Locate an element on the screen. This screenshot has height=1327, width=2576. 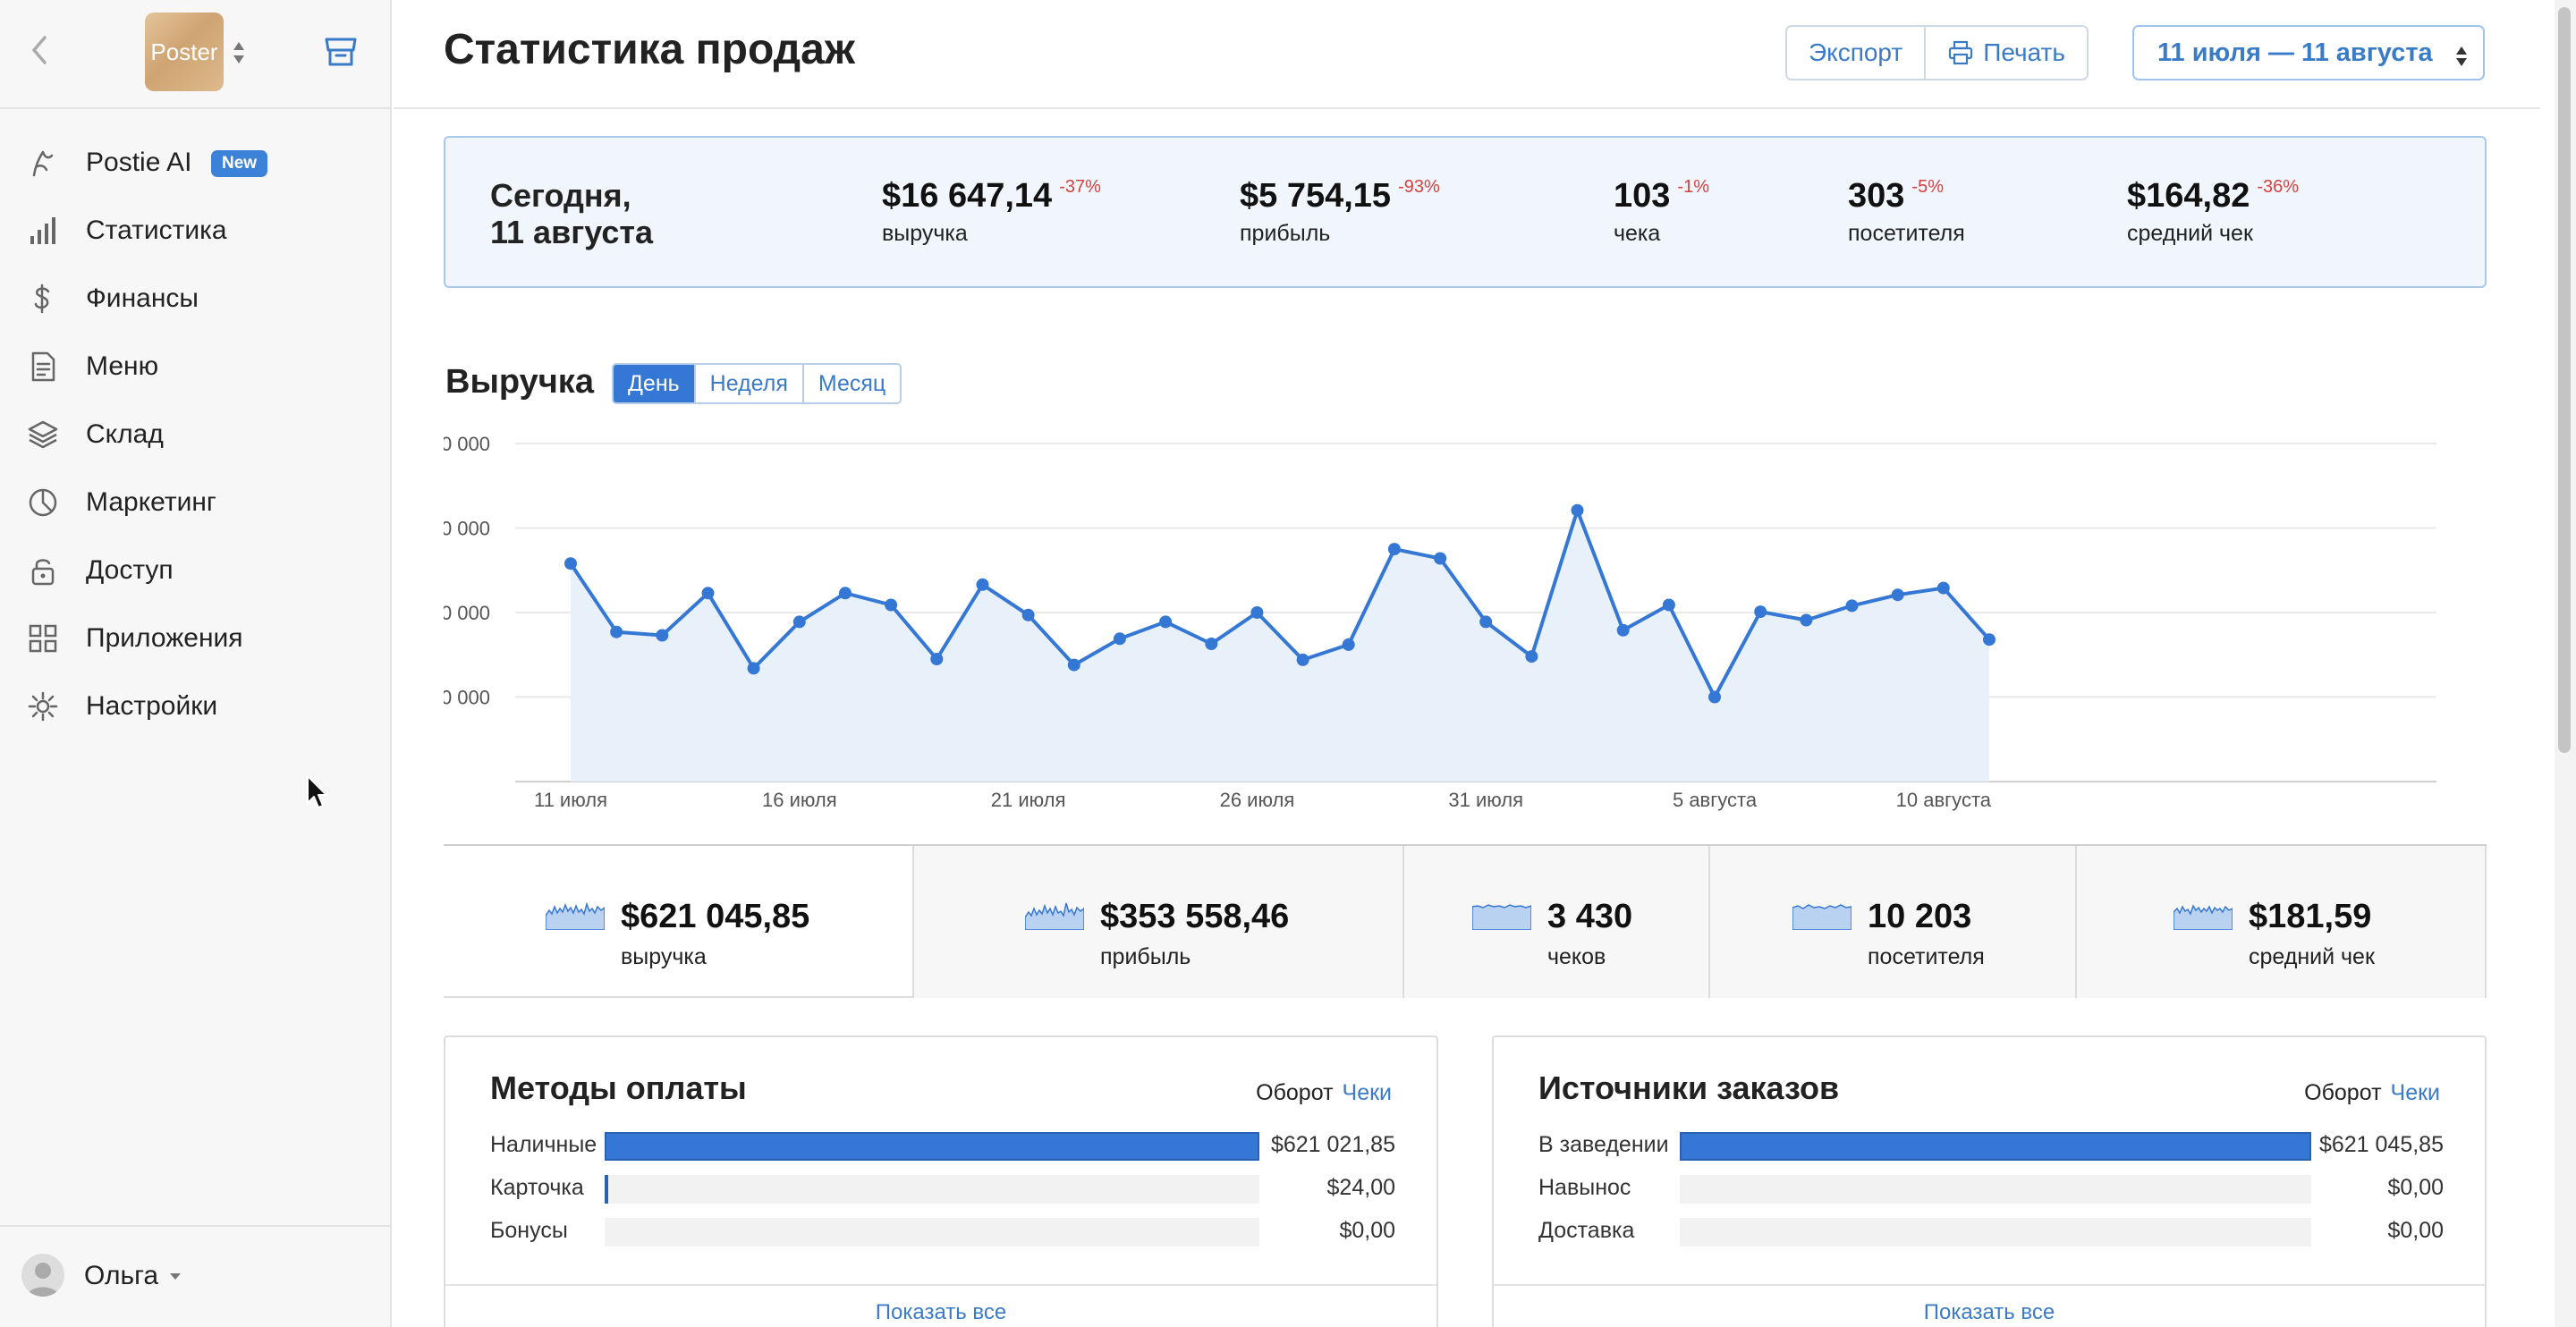
total-avg-check: $181,59 средний чек is located at coordinates (2282, 922).